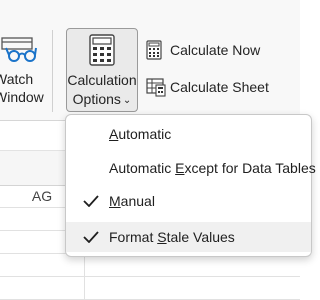 Image resolution: width=320 pixels, height=300 pixels. Describe the element at coordinates (150, 276) in the screenshot. I see `grid-line` at that location.